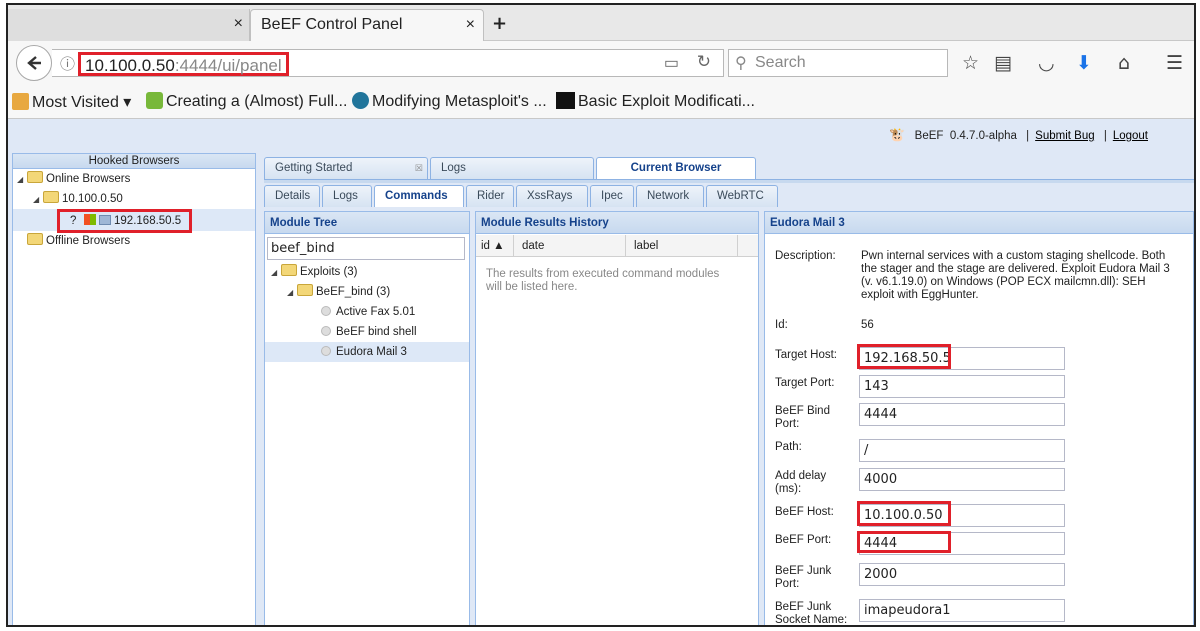 The height and width of the screenshot is (631, 1200). What do you see at coordinates (495, 246) in the screenshot?
I see `col-id: id ▲` at bounding box center [495, 246].